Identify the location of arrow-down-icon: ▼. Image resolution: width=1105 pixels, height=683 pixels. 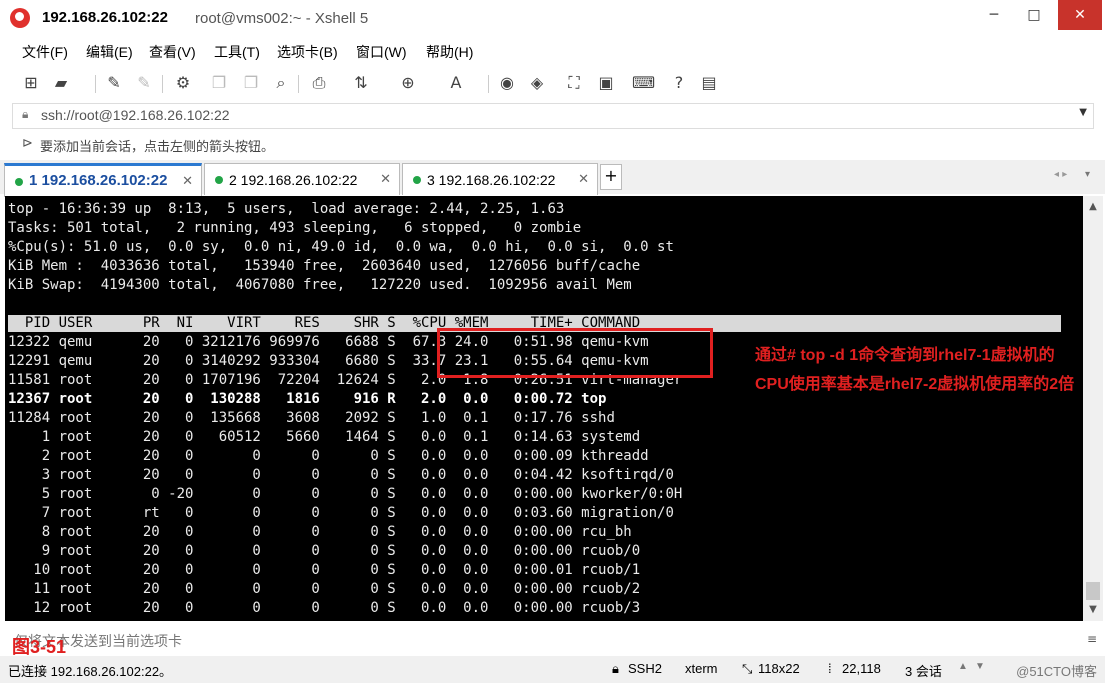
(980, 666).